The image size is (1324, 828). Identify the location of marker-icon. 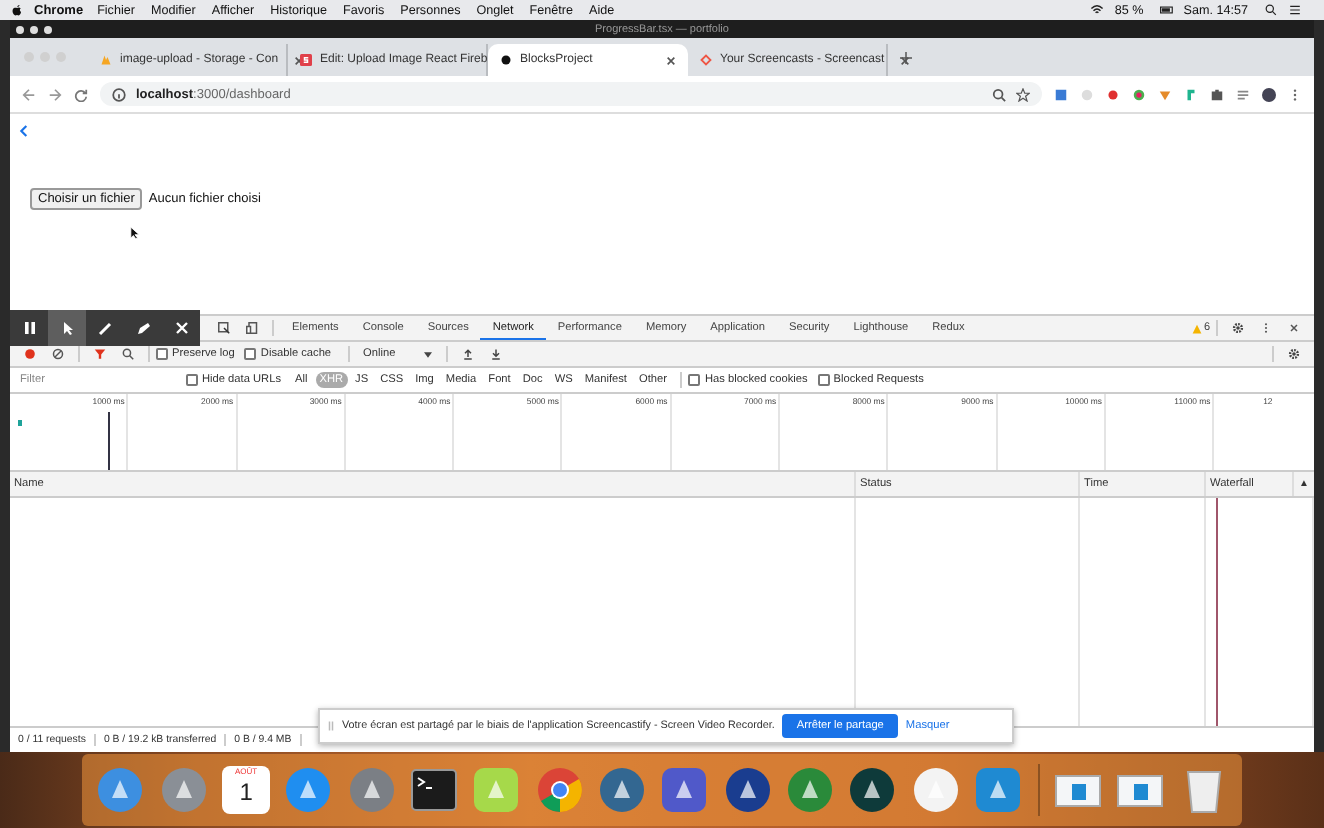
(143, 328).